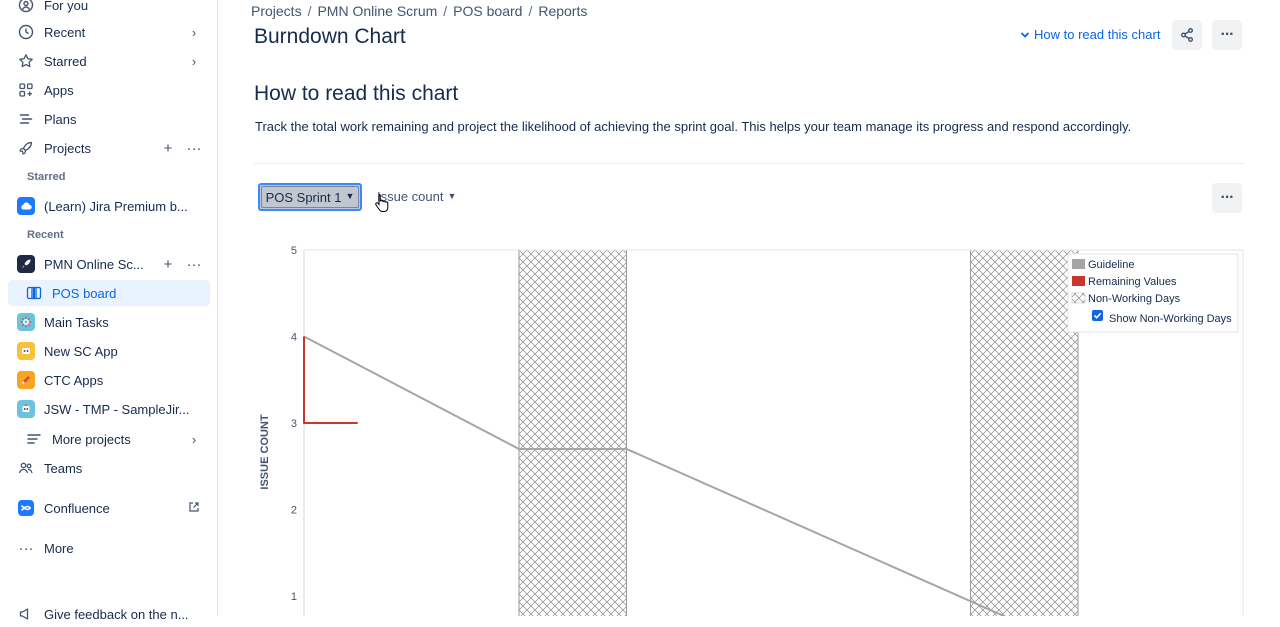 The image size is (1280, 627). What do you see at coordinates (1170, 319) in the screenshot?
I see `show-nonworking-label: Show Non-Working Days` at bounding box center [1170, 319].